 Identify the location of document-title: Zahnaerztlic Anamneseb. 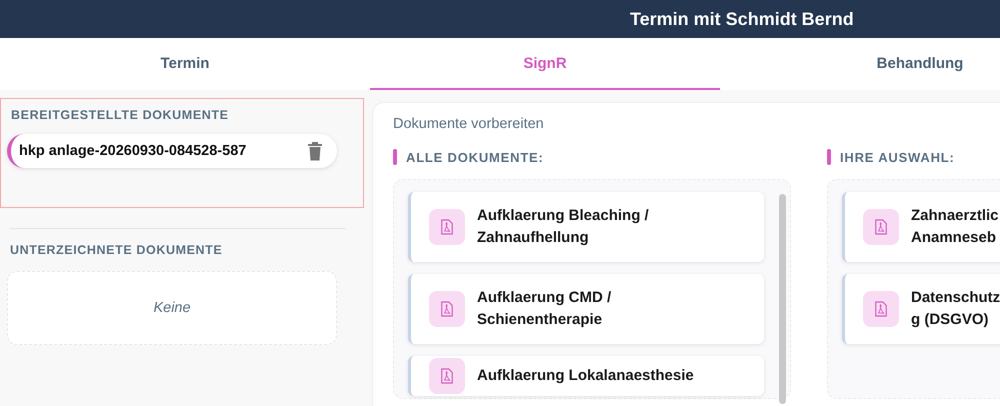
(955, 227).